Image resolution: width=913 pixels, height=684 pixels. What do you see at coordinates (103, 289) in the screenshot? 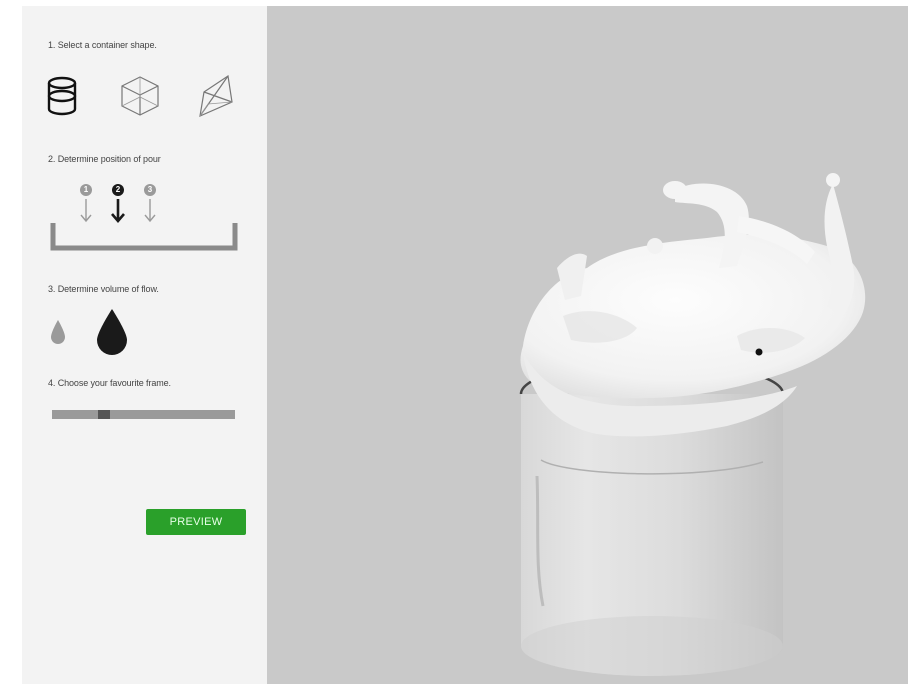
I see `step-3-label: 3. Determine volume of flow.` at bounding box center [103, 289].